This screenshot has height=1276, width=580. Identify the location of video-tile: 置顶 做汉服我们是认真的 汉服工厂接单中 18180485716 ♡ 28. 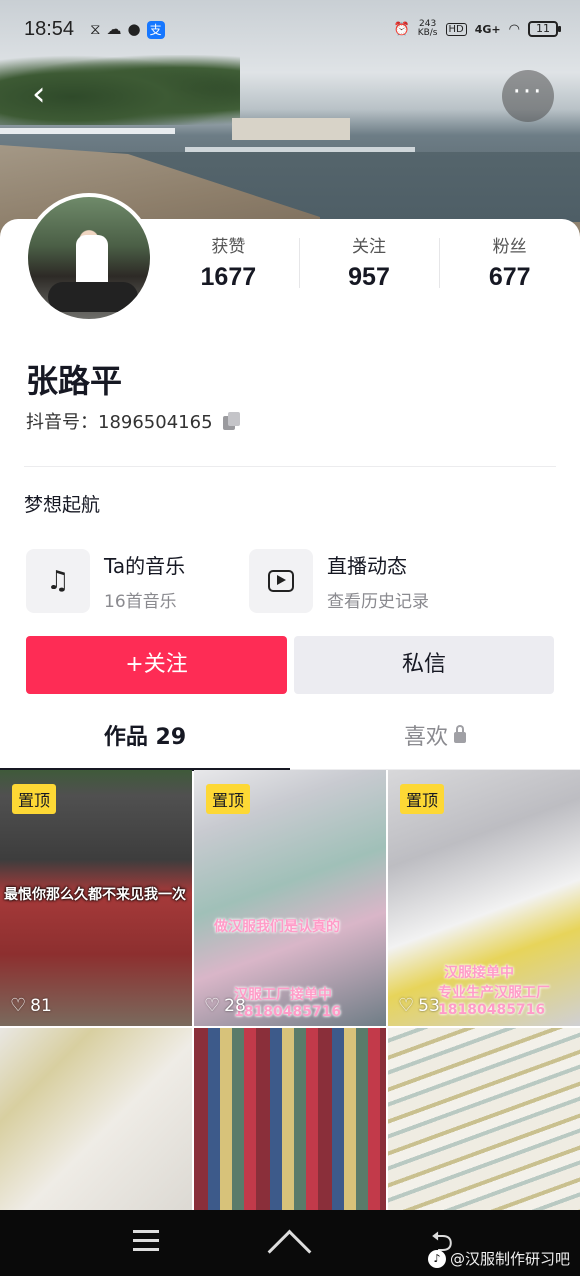
(290, 898).